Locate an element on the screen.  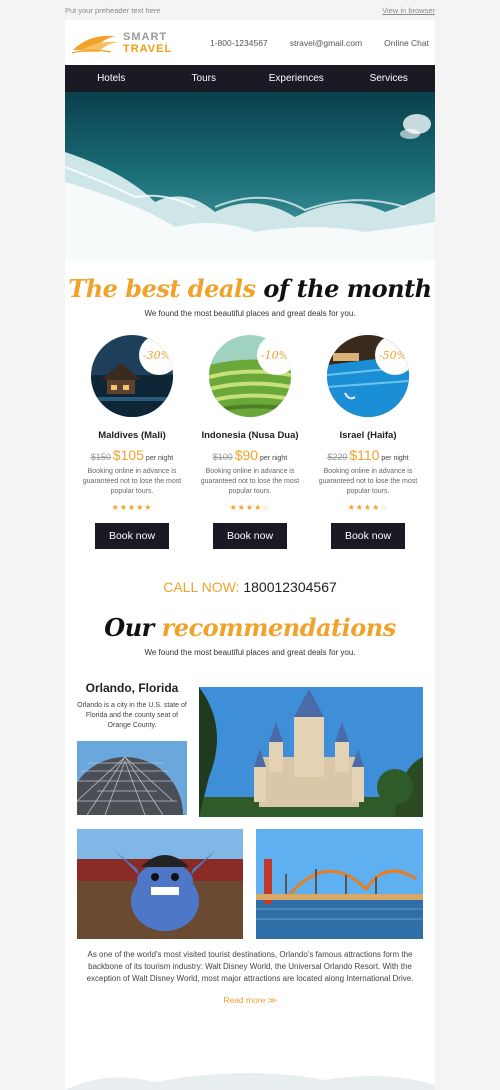
preheader-text: Put your preheader text here is located at coordinates (113, 10).